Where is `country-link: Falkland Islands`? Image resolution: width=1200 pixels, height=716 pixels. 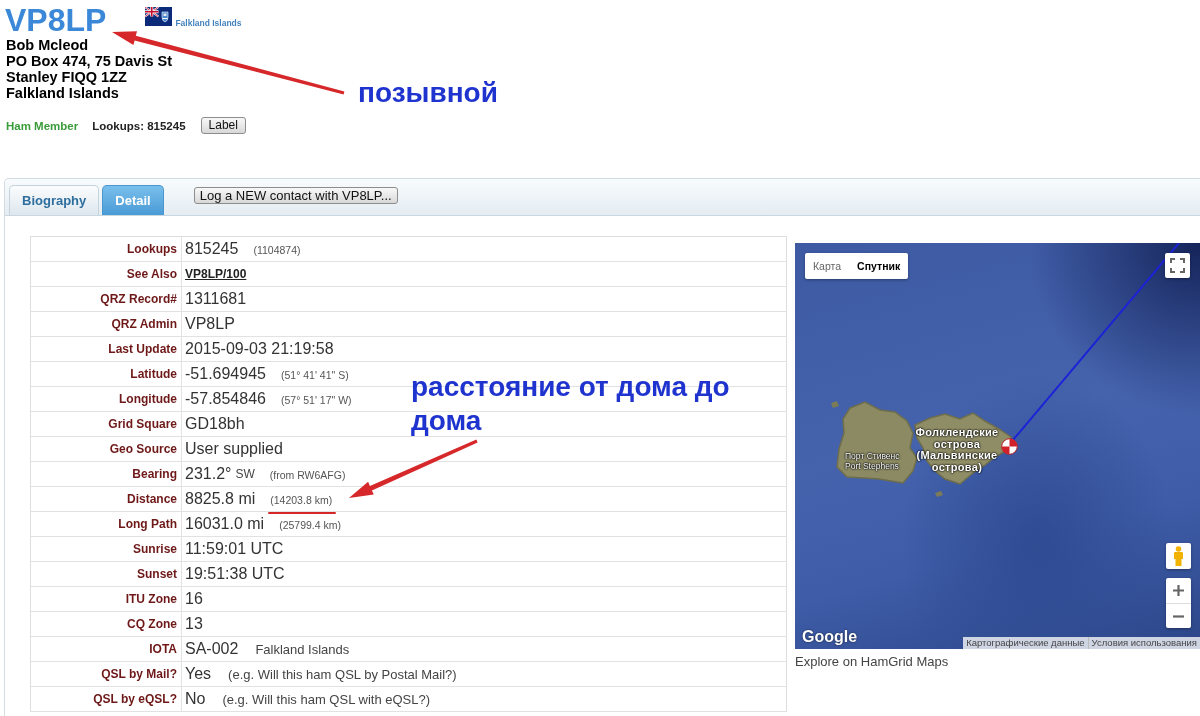
country-link: Falkland Islands is located at coordinates (208, 23).